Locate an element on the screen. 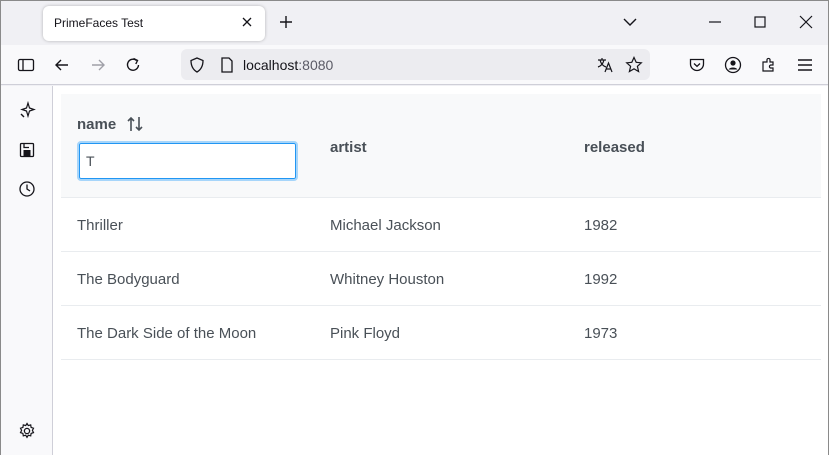 The image size is (829, 455). maximize-icon is located at coordinates (760, 22).